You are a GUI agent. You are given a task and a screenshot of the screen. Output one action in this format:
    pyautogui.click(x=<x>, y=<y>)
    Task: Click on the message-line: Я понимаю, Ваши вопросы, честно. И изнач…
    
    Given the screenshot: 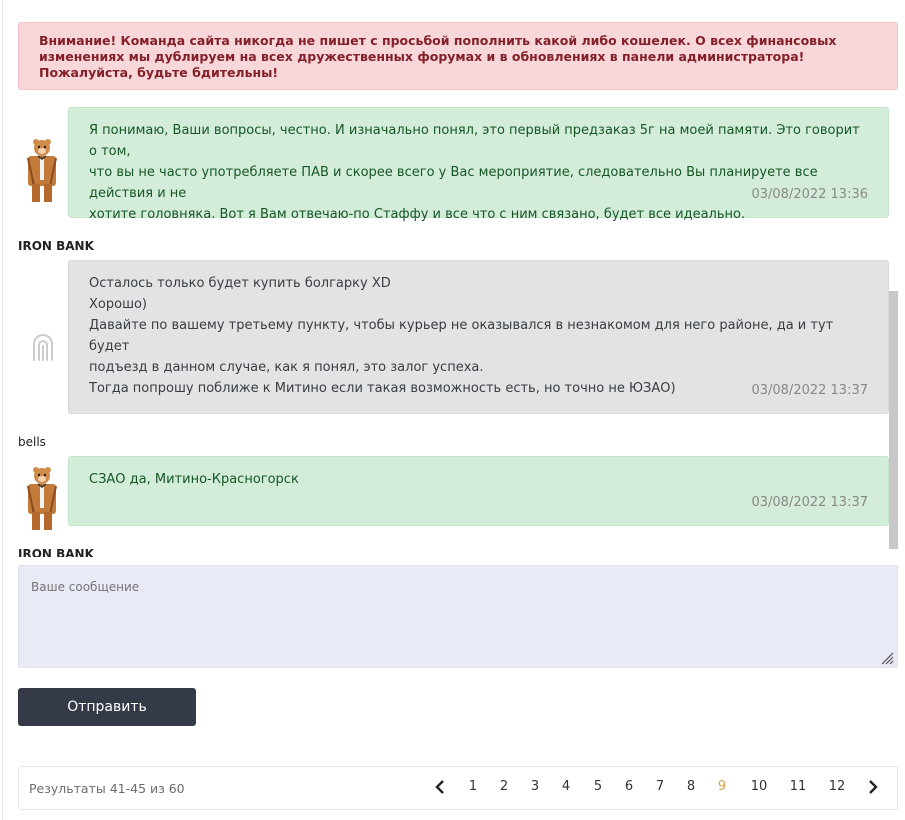 What is the action you would take?
    pyautogui.click(x=474, y=141)
    